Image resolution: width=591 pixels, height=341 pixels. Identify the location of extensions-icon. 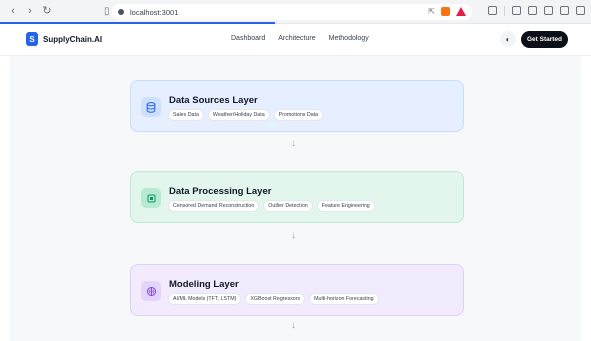
(548, 10).